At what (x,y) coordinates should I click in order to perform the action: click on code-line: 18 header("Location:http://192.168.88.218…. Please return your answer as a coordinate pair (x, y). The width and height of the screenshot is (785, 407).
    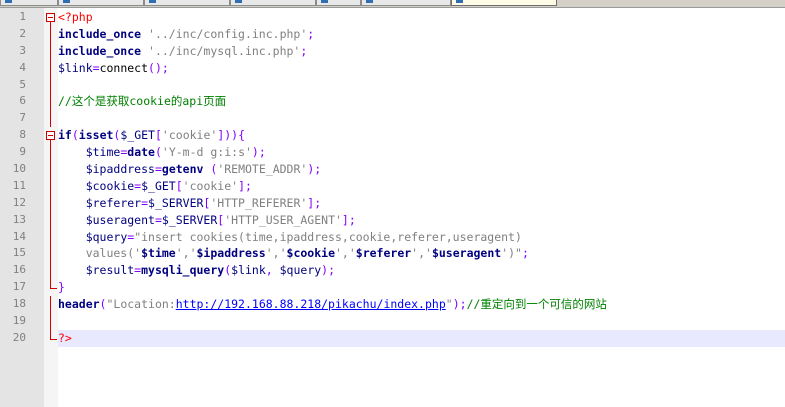
    Looking at the image, I should click on (392, 305).